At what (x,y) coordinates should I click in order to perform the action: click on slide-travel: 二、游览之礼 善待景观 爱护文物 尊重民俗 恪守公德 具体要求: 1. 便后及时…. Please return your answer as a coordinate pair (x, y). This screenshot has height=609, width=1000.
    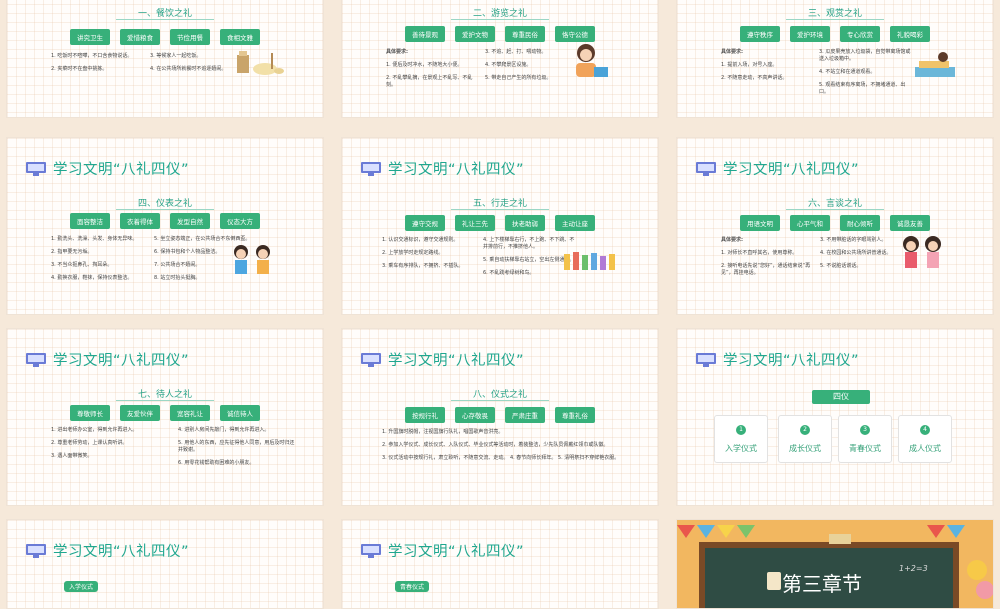
    Looking at the image, I should click on (500, 59).